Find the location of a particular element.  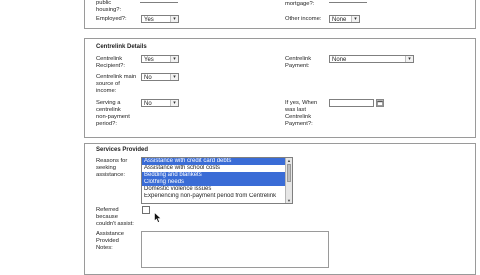

services-title: Services Provided is located at coordinates (122, 150).